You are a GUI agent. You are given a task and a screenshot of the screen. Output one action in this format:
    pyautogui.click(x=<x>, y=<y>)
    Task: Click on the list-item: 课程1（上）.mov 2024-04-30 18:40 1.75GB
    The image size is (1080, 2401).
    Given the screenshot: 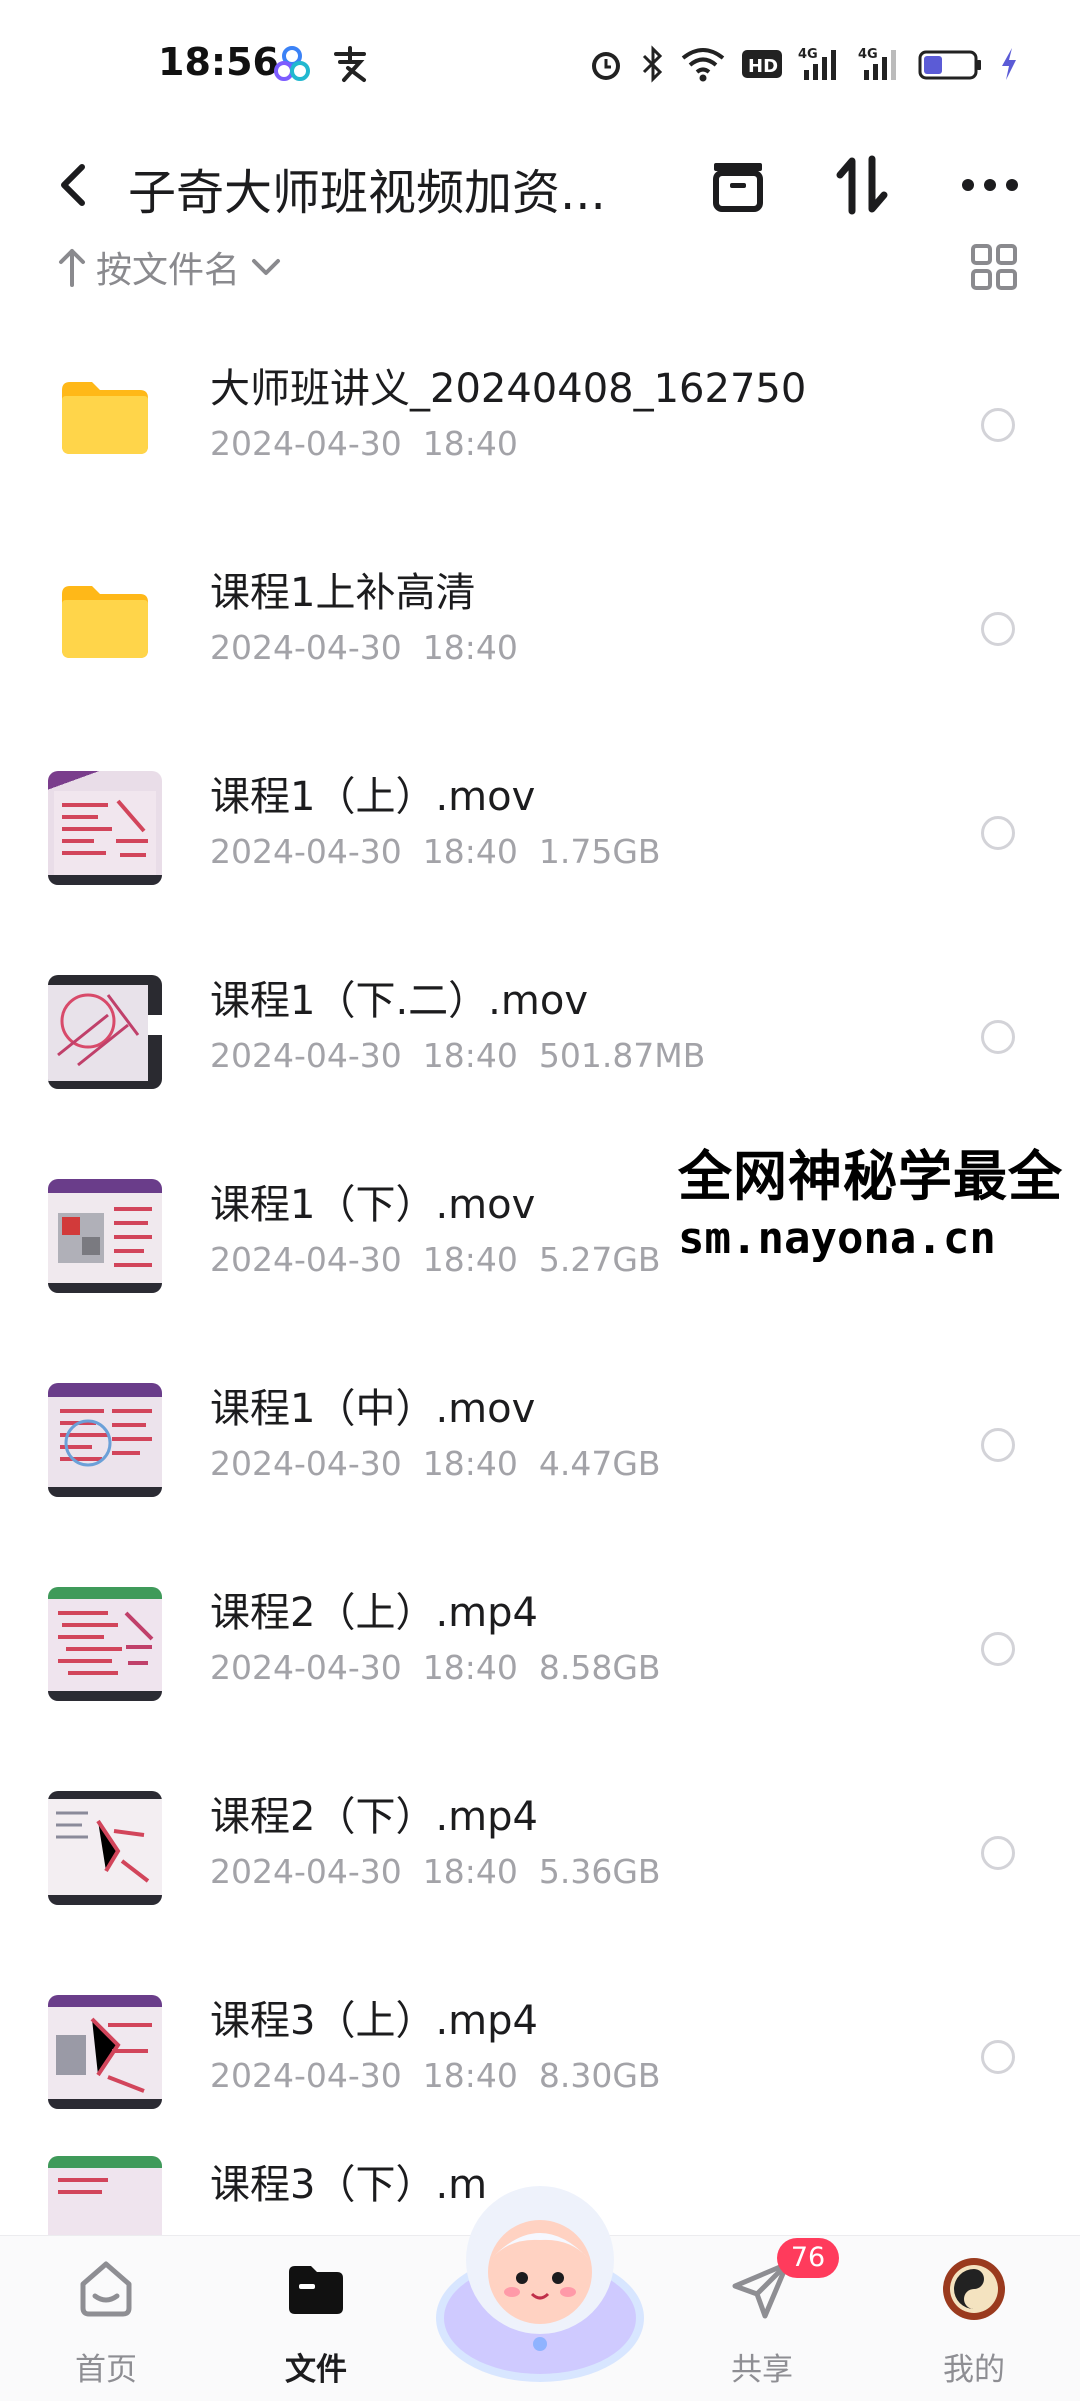 What is the action you would take?
    pyautogui.click(x=540, y=830)
    